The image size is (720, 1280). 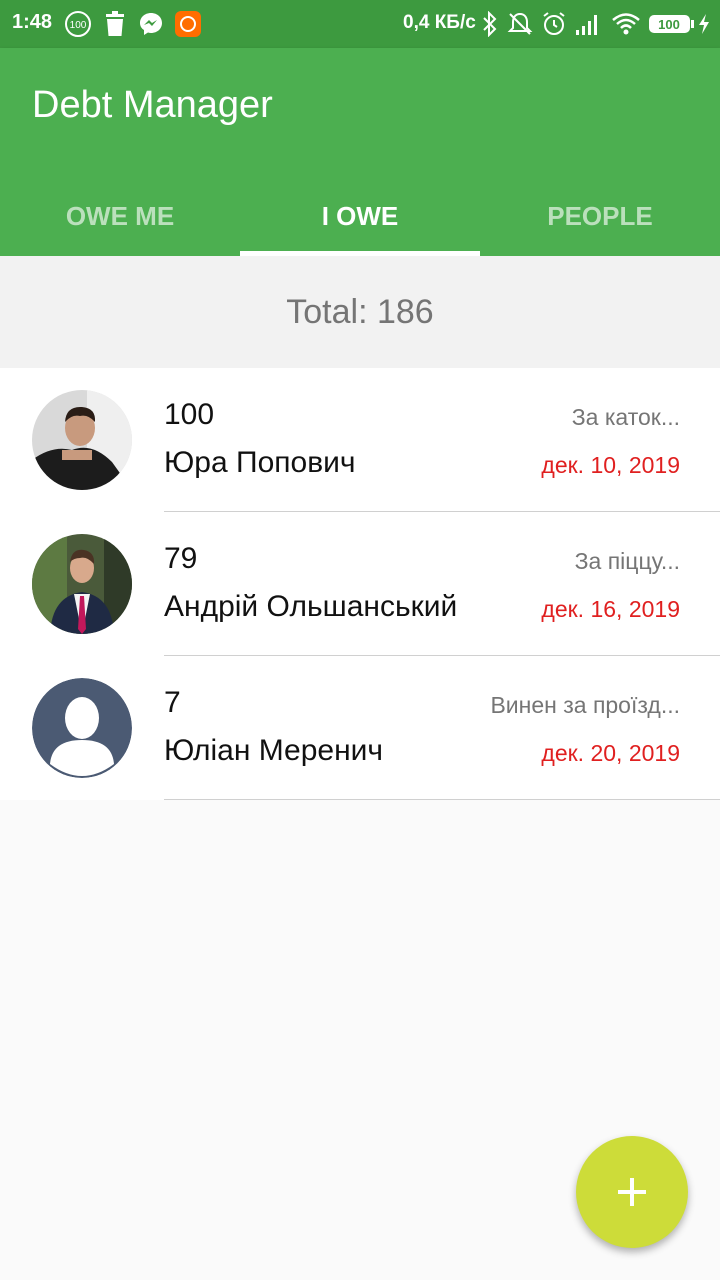 What do you see at coordinates (115, 24) in the screenshot?
I see `trash-icon` at bounding box center [115, 24].